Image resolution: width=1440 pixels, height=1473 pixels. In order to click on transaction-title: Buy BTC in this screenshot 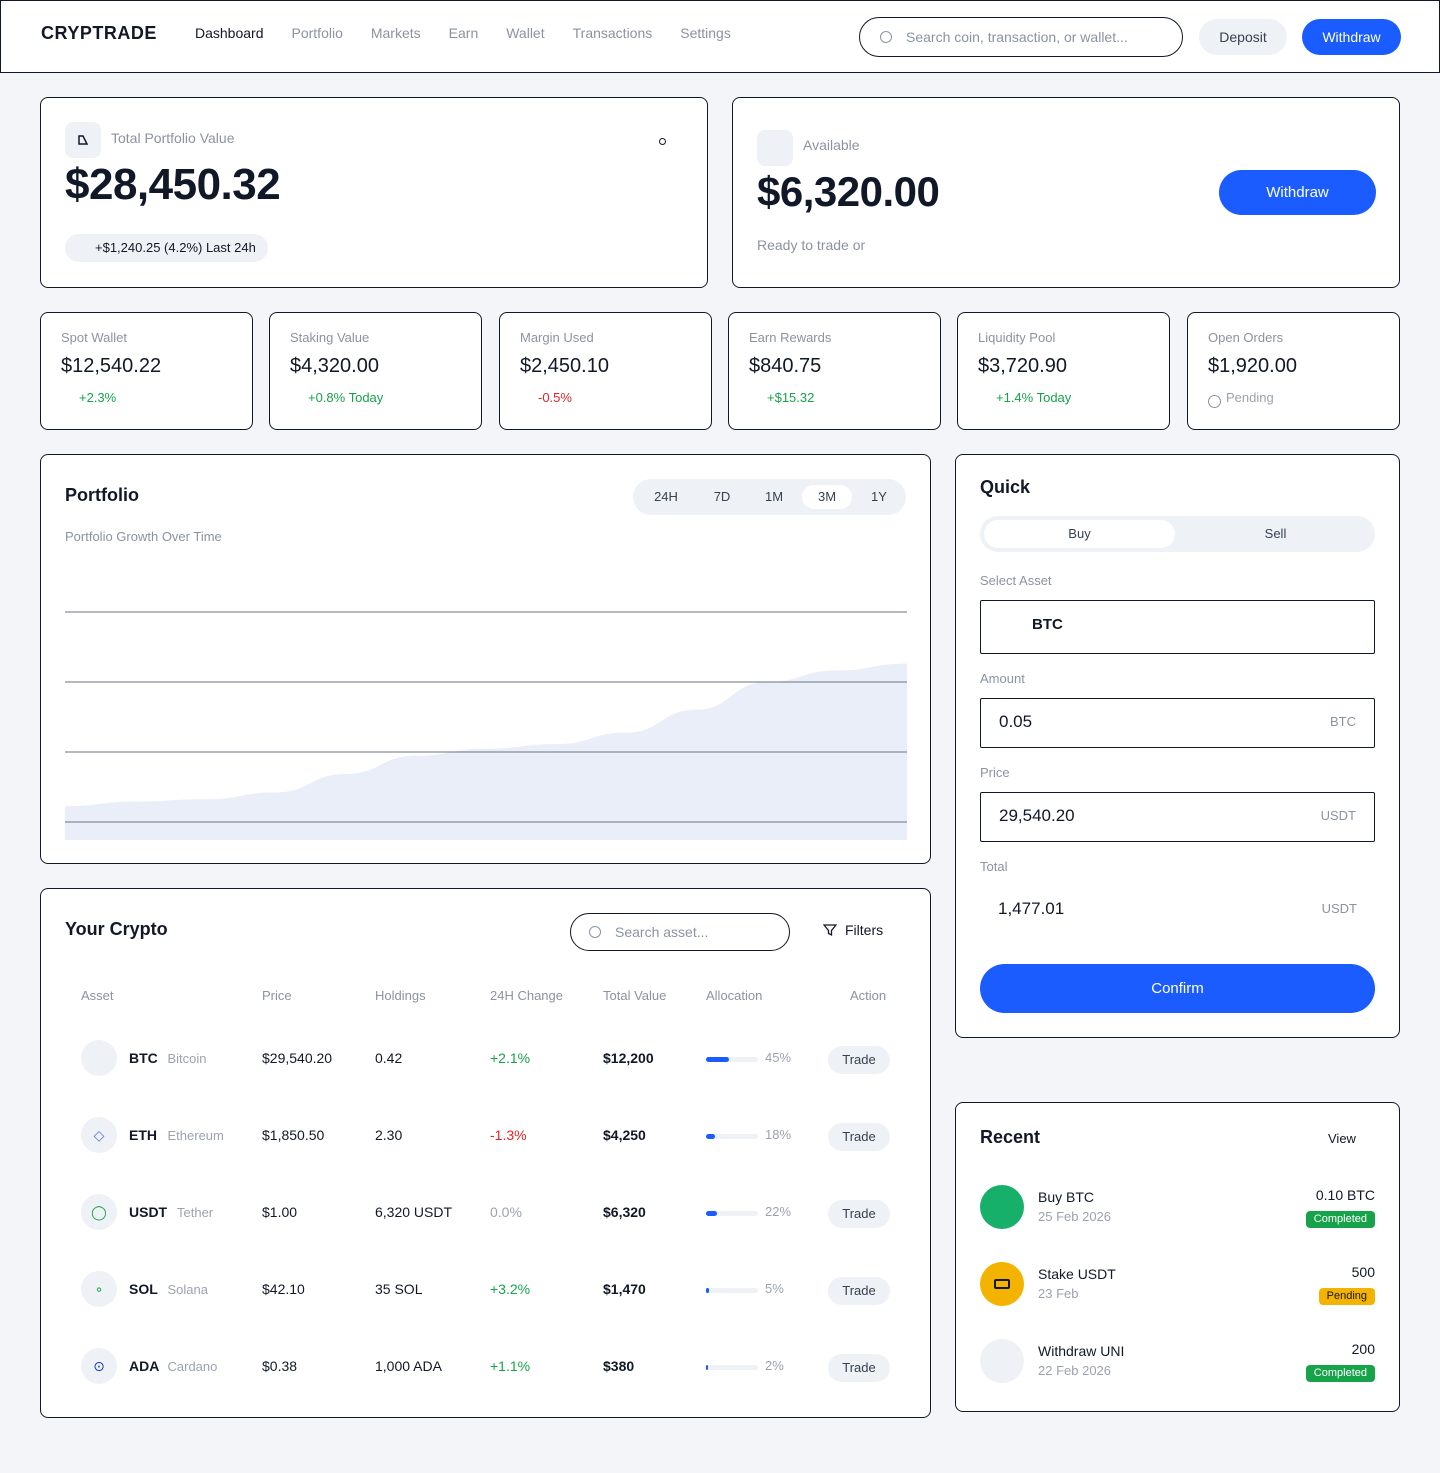, I will do `click(1066, 1197)`.